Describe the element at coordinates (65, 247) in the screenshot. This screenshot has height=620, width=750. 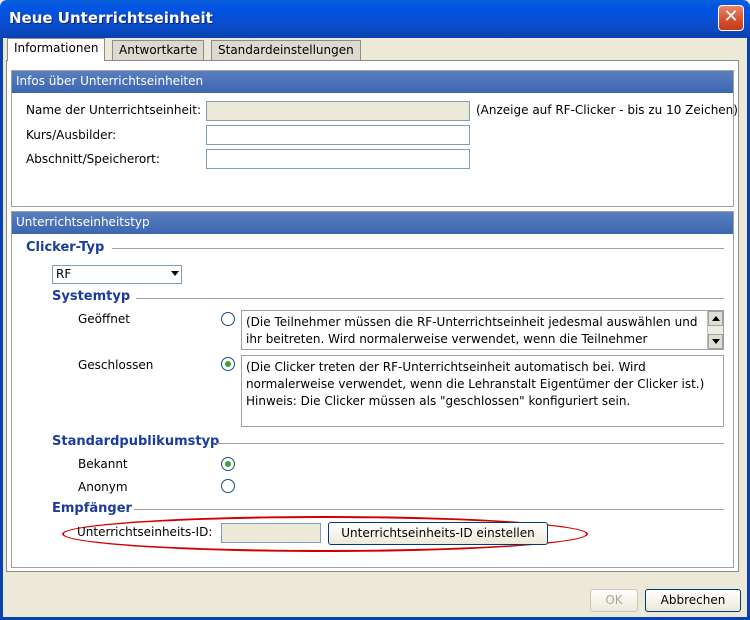
I see `clicker-type-title: Clicker-Typ` at that location.